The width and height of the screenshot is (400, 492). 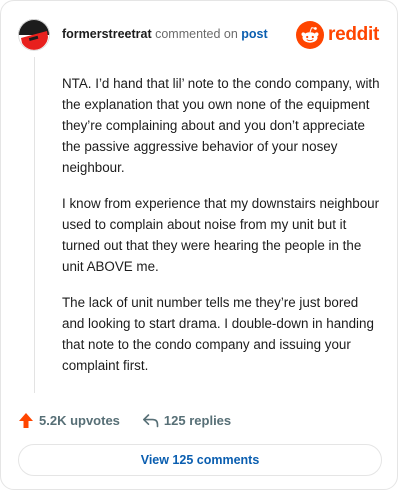 What do you see at coordinates (254, 34) in the screenshot?
I see `post-link: post` at bounding box center [254, 34].